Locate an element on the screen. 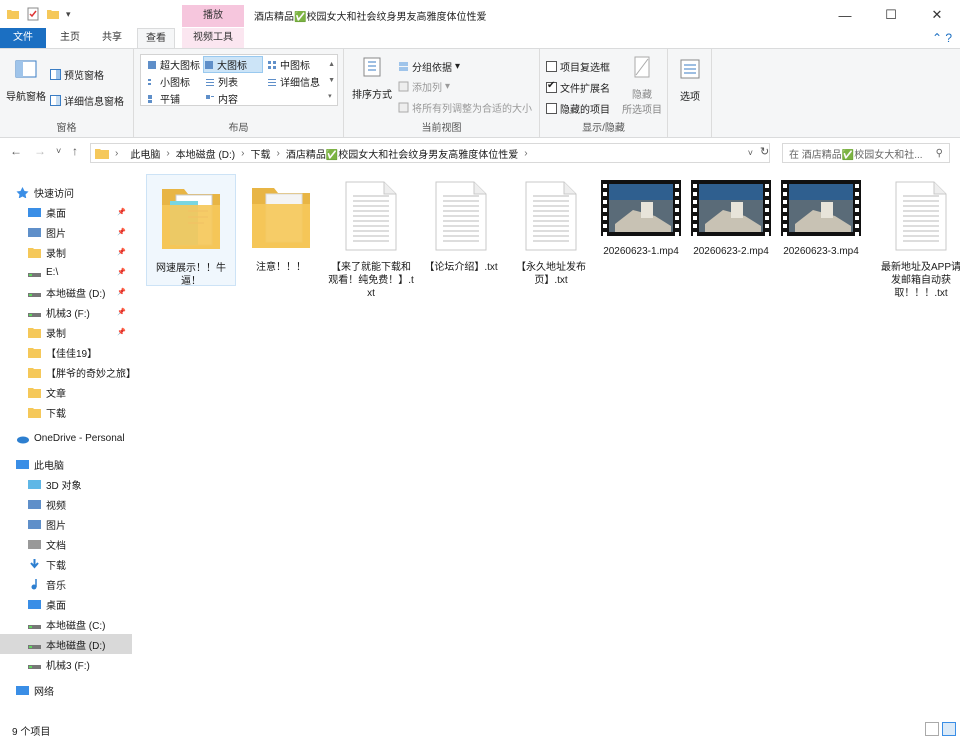  tab-view: 查看 is located at coordinates (156, 38).